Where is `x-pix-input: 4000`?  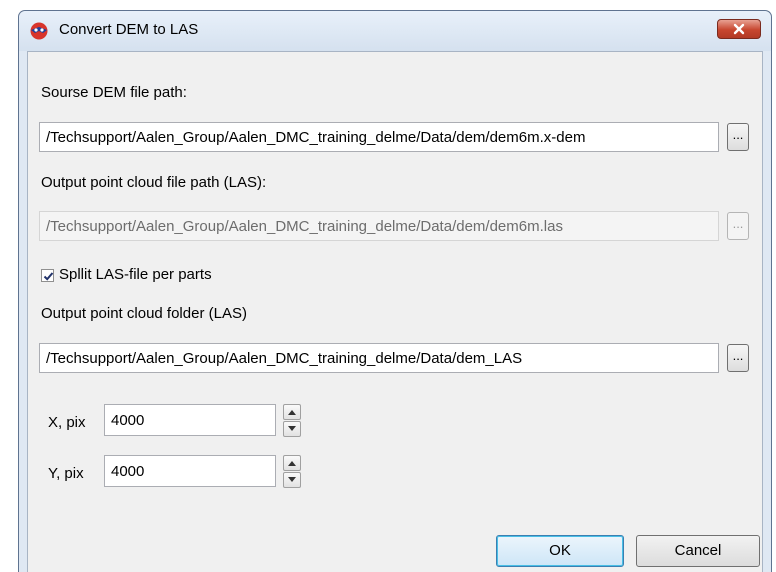 x-pix-input: 4000 is located at coordinates (190, 420).